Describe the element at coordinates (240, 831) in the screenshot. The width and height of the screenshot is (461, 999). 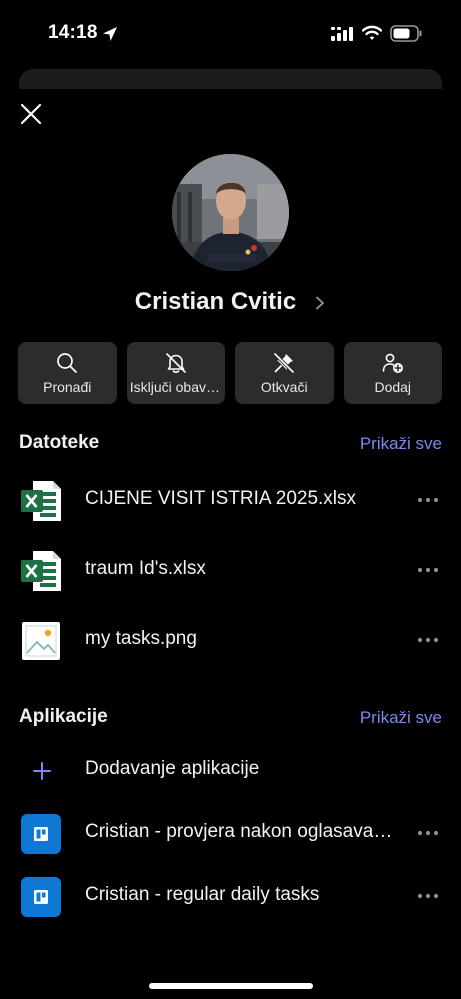
I see `app-name: Cristian - provjera nakon oglasavanja` at that location.